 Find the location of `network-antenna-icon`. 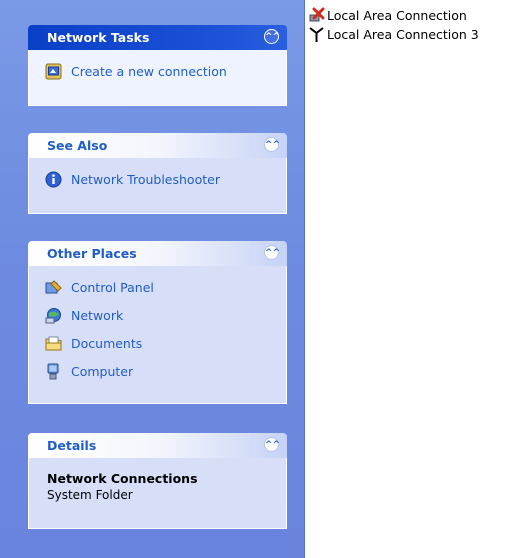

network-antenna-icon is located at coordinates (316, 34).